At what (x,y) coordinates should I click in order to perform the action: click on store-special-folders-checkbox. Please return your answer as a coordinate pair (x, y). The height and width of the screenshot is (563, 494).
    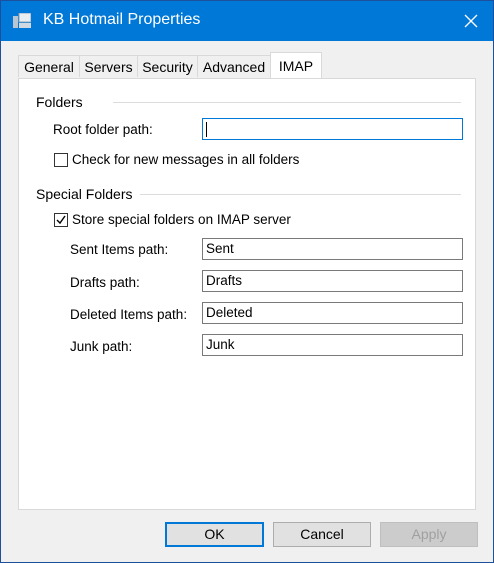
    Looking at the image, I should click on (61, 220).